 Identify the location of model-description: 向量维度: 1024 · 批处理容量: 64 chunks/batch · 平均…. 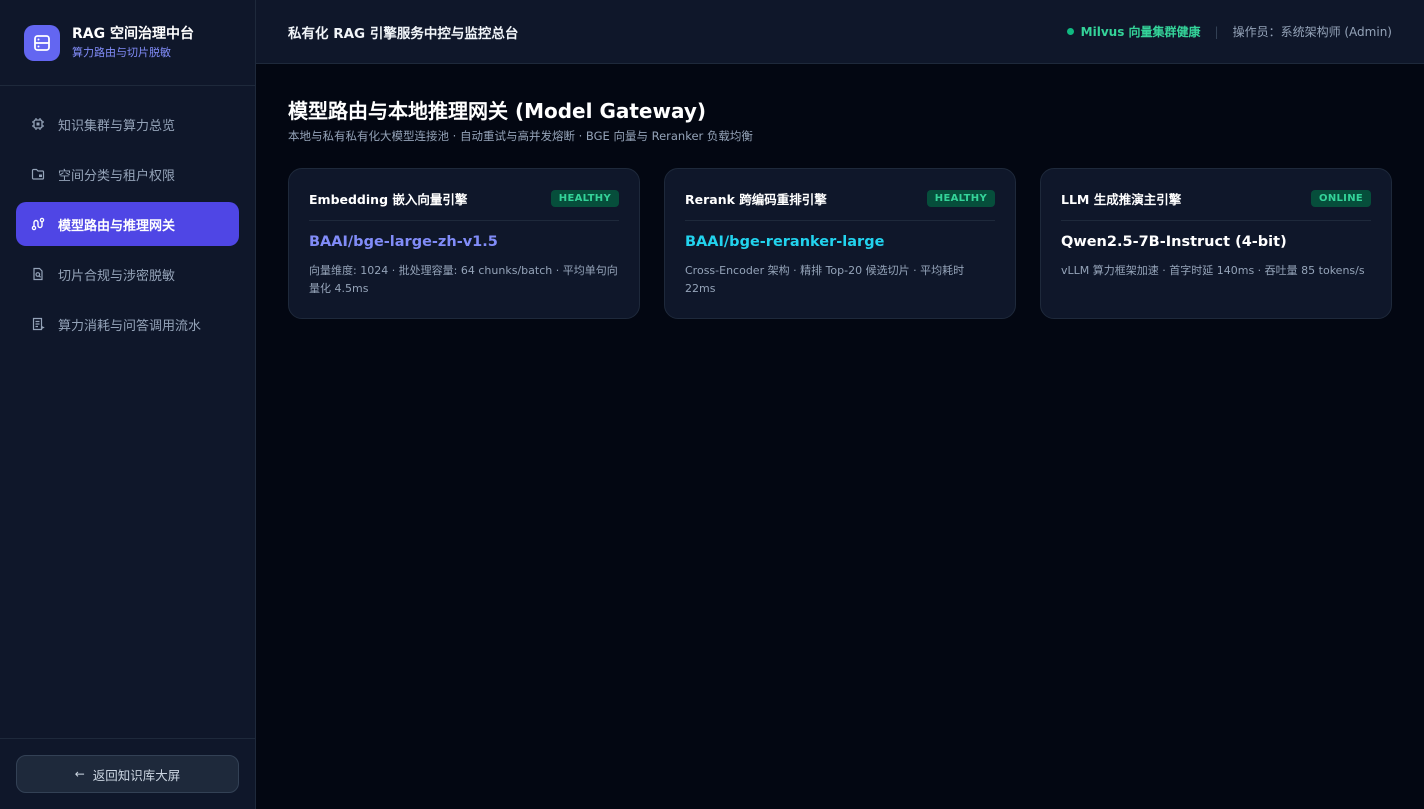
(463, 279).